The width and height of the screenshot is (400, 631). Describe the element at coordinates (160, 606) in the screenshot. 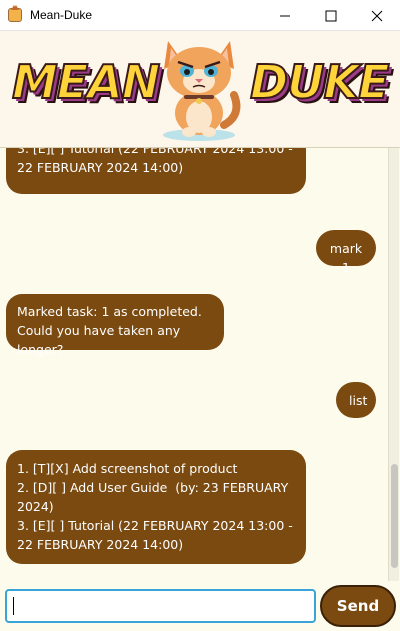

I see `message-input` at that location.